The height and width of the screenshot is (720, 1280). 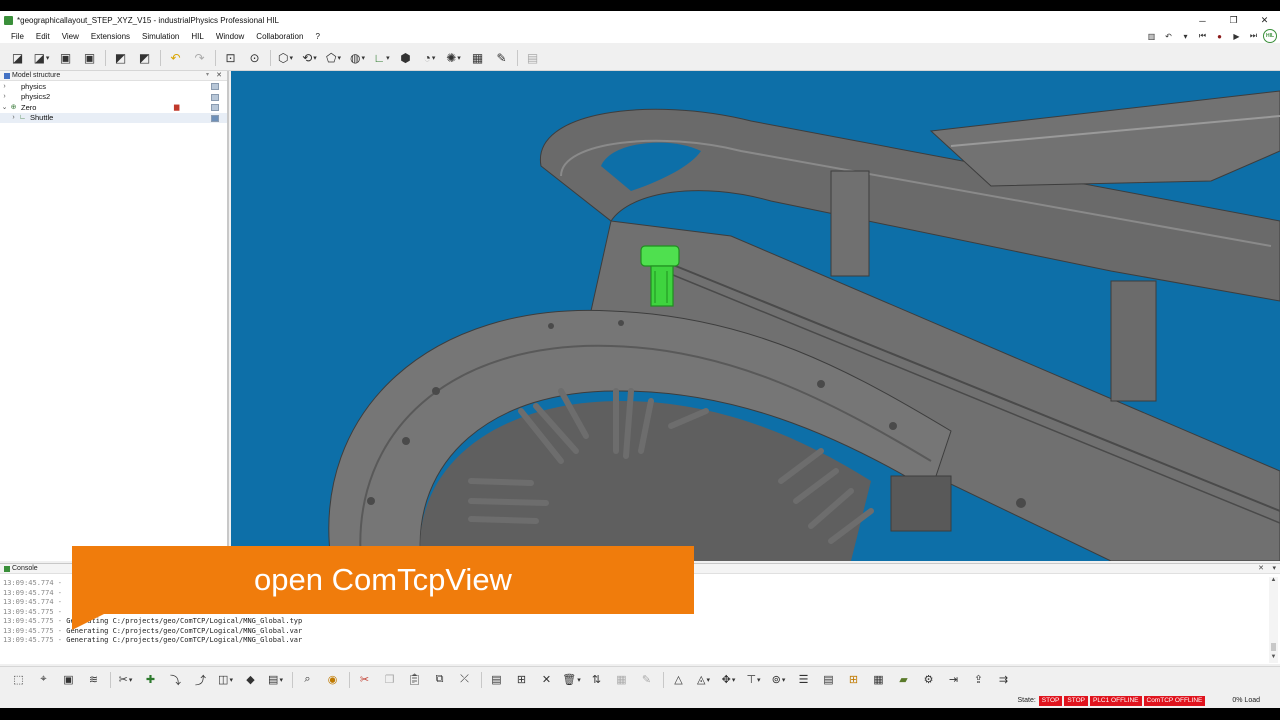 I want to click on measure-icon: ✎, so click(x=501, y=57).